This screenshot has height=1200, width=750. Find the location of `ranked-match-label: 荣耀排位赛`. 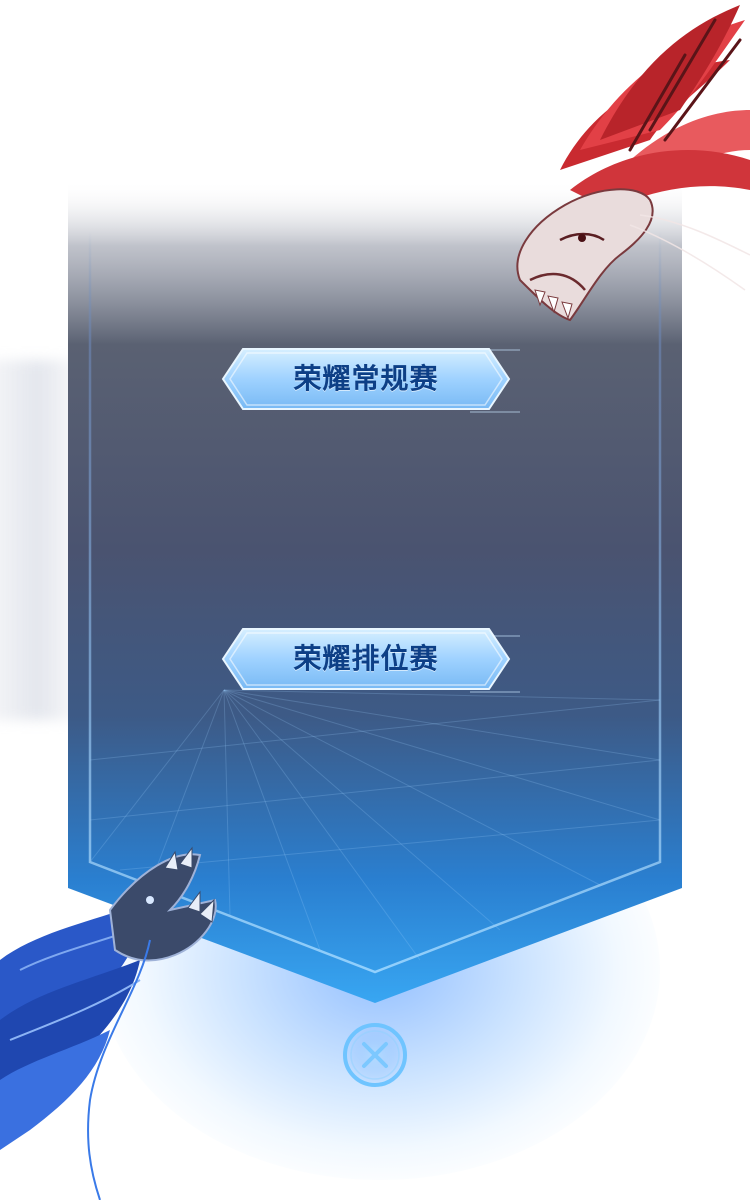

ranked-match-label: 荣耀排位赛 is located at coordinates (366, 658).